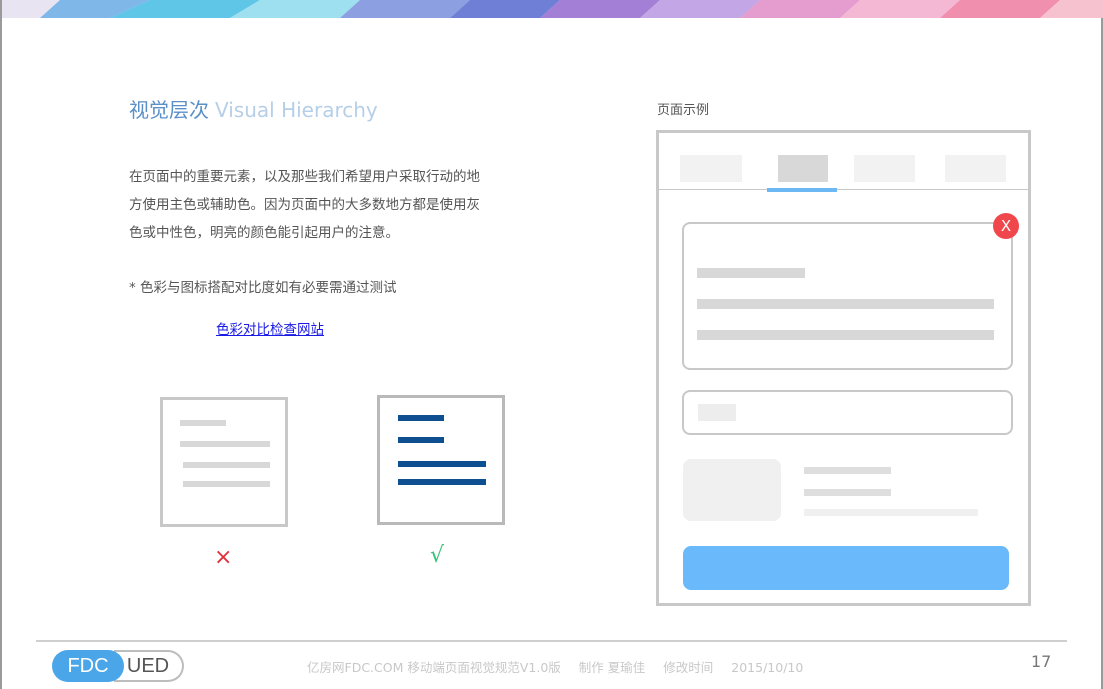  I want to click on input-field, so click(847, 412).